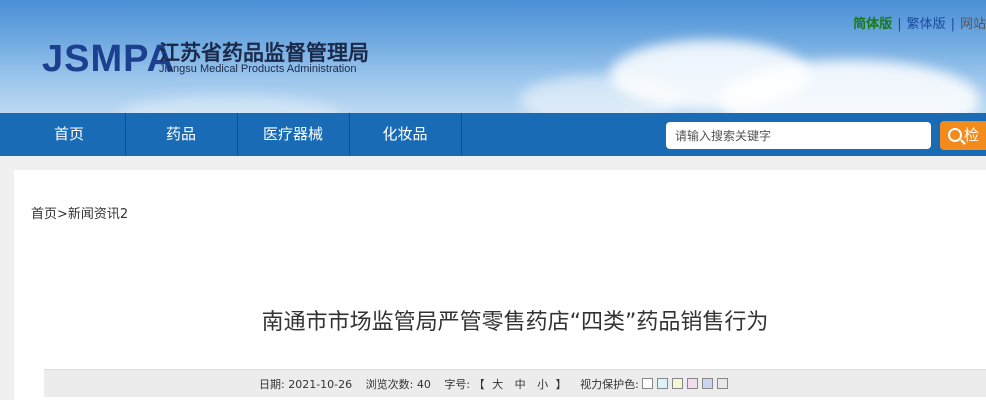 This screenshot has height=400, width=986. Describe the element at coordinates (423, 384) in the screenshot. I see `views-count: 40` at that location.